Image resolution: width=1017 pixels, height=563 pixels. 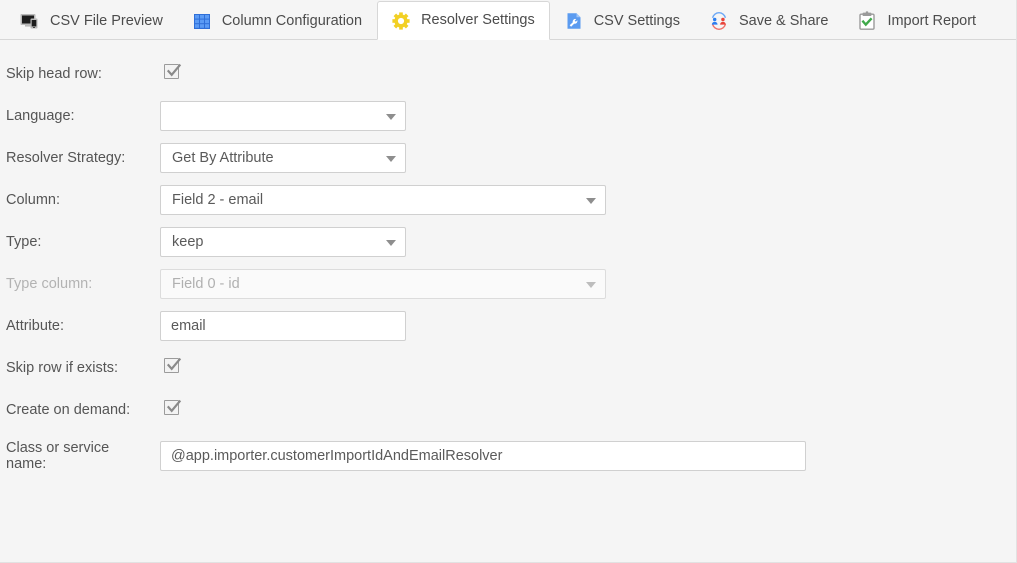 I want to click on form-row-type: Type: keep, so click(x=508, y=242).